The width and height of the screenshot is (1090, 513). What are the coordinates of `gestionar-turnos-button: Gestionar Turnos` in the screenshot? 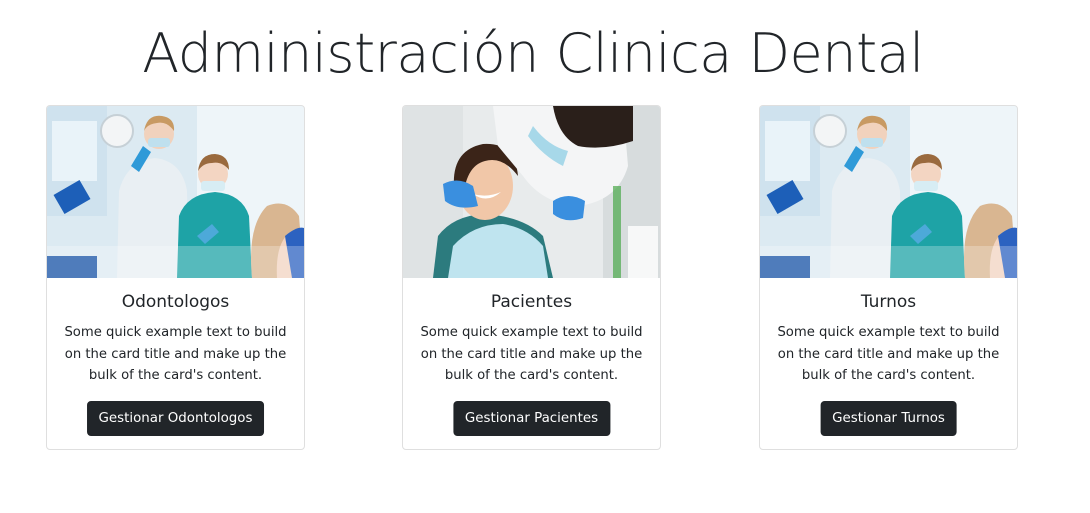 It's located at (888, 418).